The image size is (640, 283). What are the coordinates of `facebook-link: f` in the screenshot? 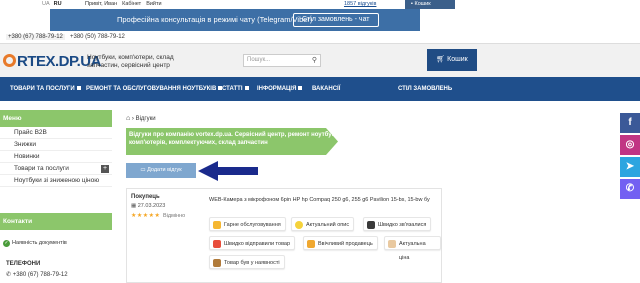 It's located at (630, 123).